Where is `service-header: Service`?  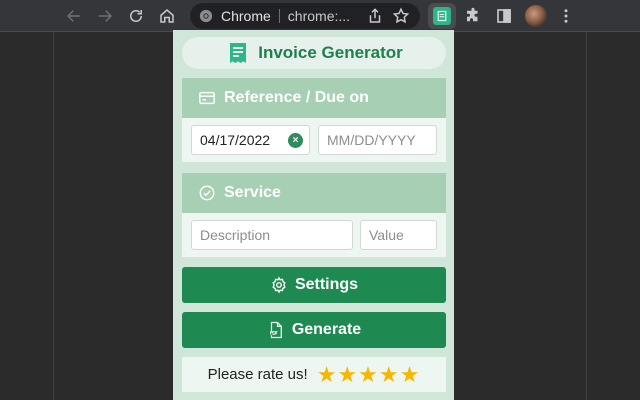 service-header: Service is located at coordinates (314, 193).